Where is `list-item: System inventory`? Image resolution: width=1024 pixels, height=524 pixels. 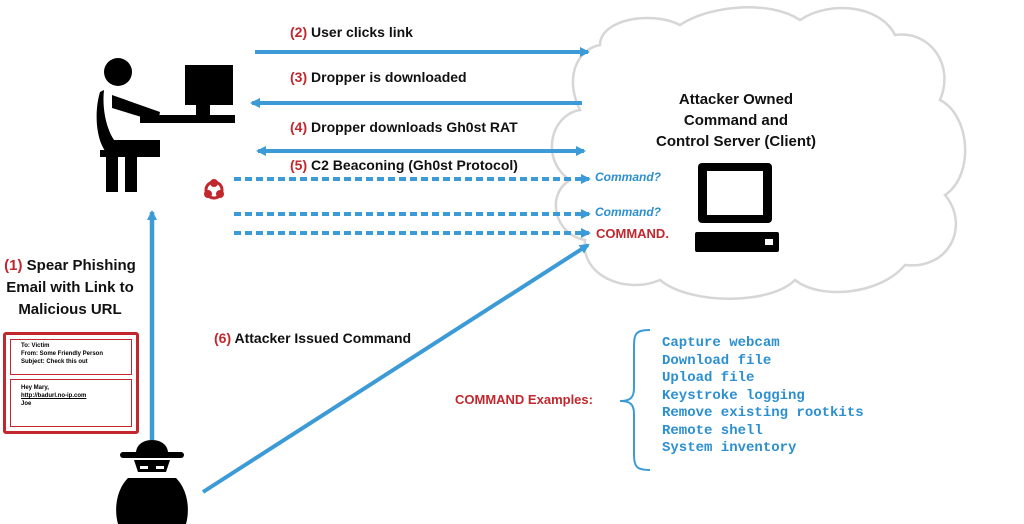 list-item: System inventory is located at coordinates (729, 448).